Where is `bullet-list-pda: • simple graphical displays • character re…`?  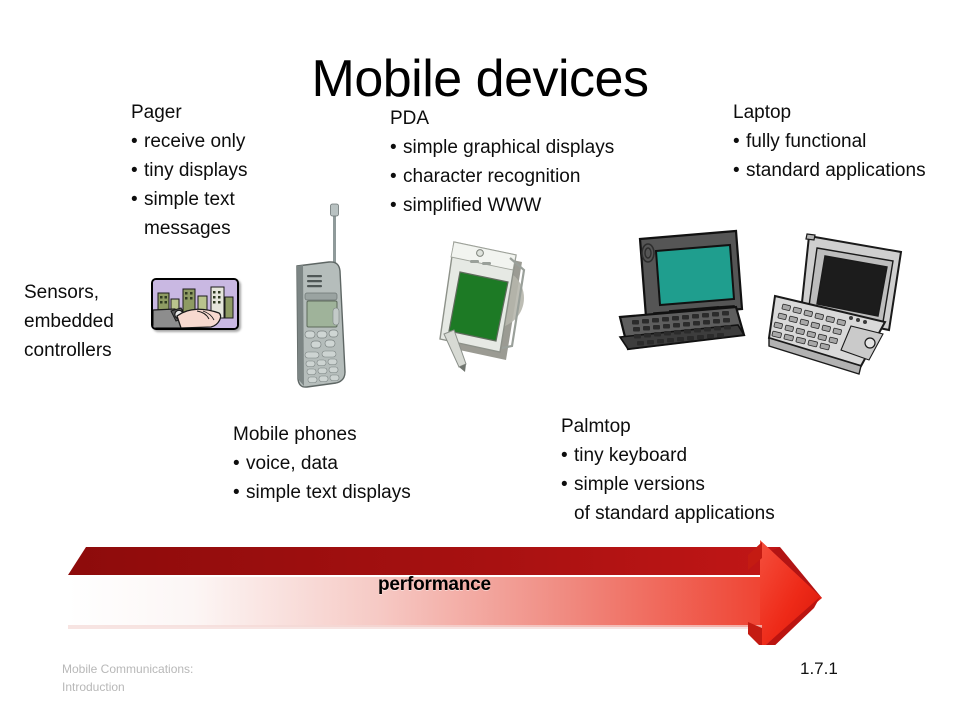 bullet-list-pda: • simple graphical displays • character re… is located at coordinates (502, 176).